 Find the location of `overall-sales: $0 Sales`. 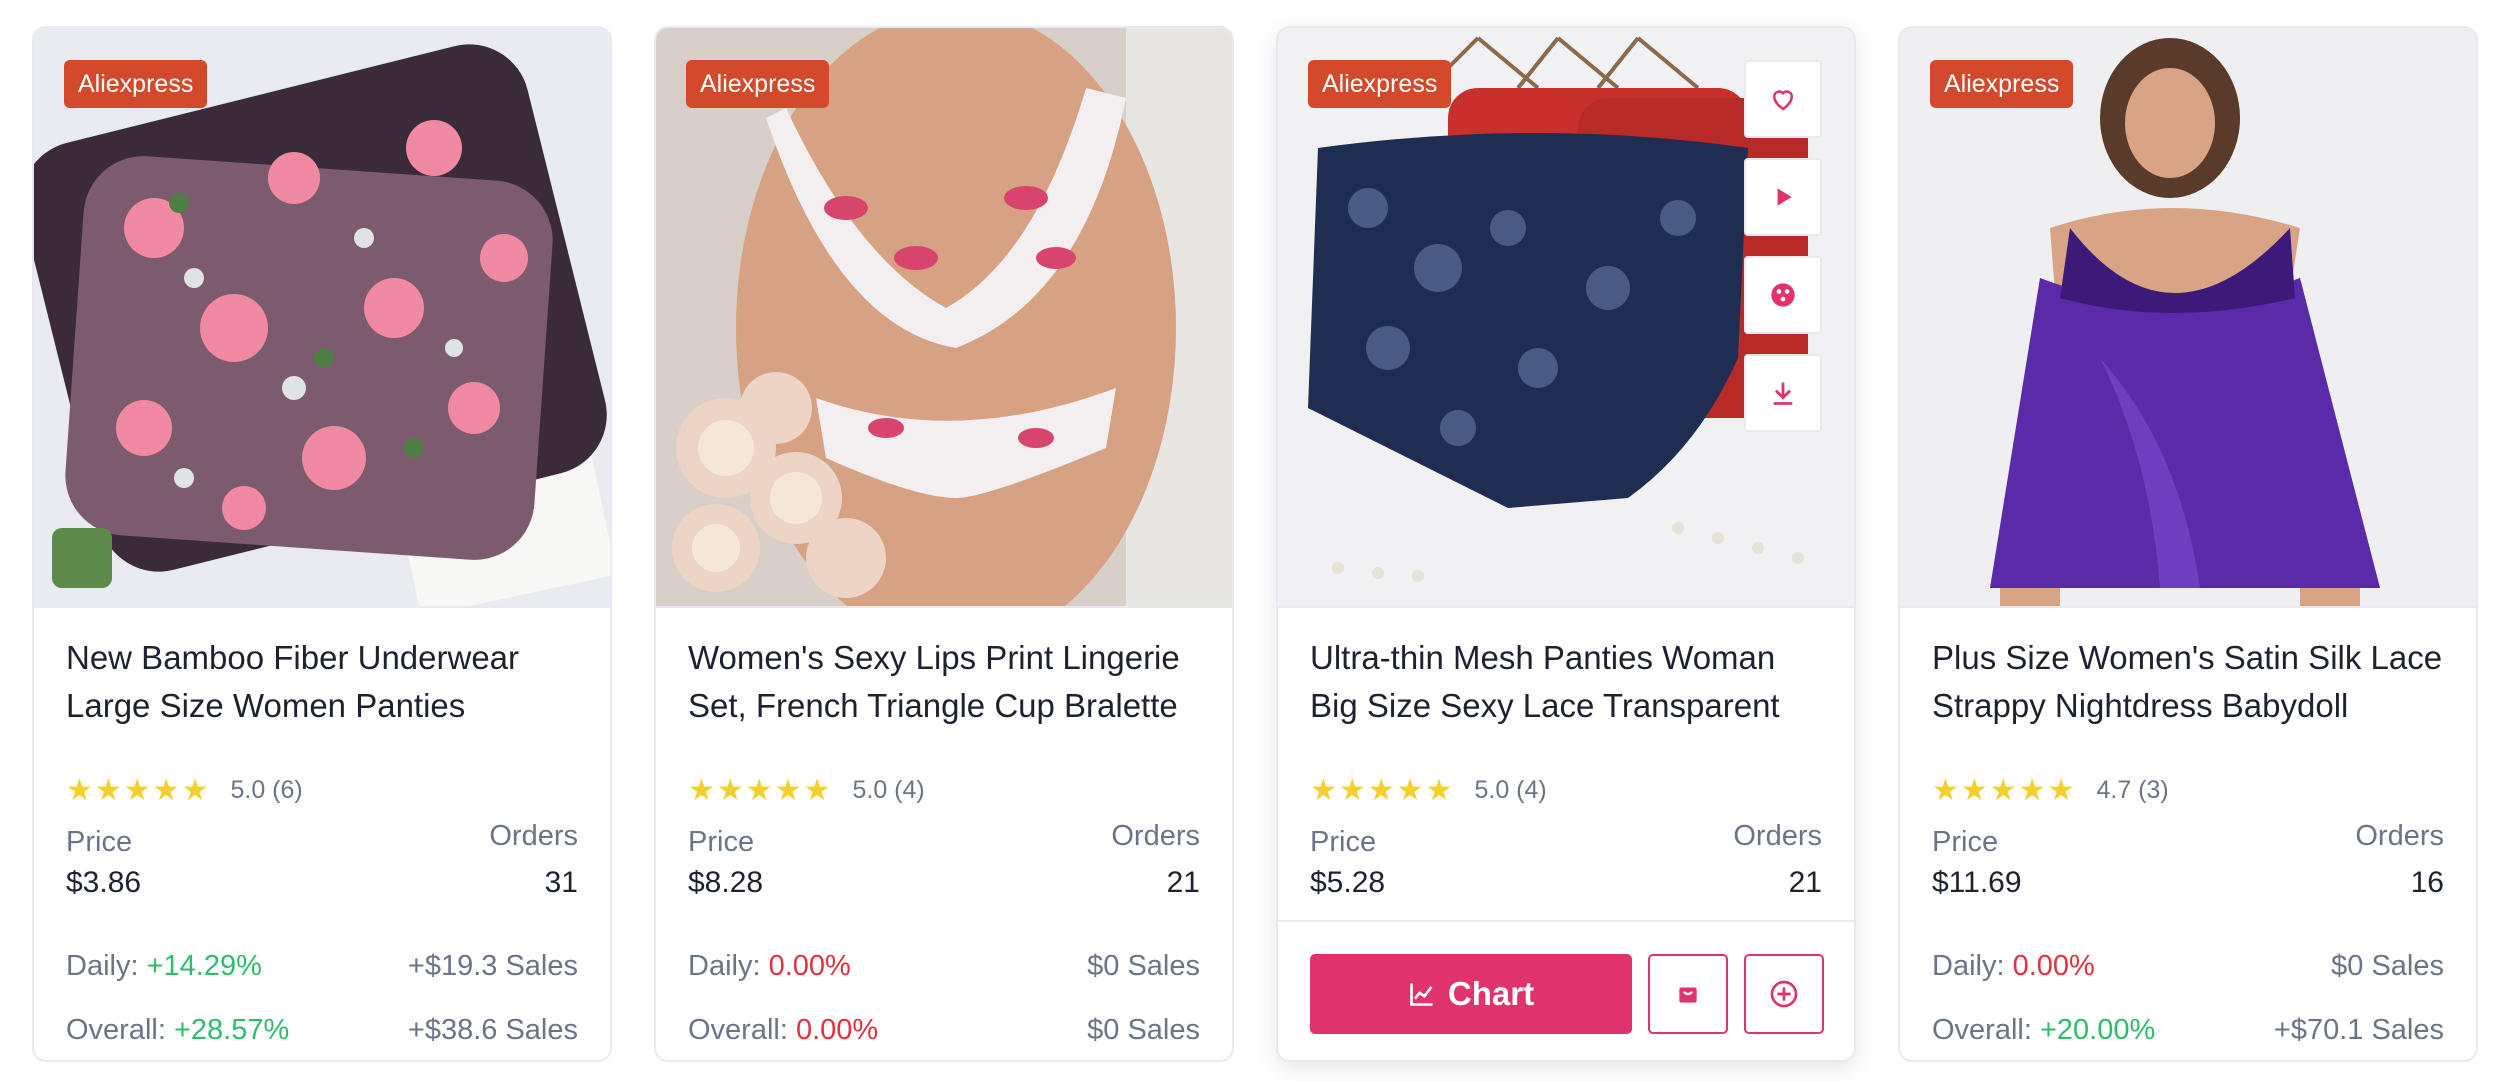

overall-sales: $0 Sales is located at coordinates (1143, 1030).